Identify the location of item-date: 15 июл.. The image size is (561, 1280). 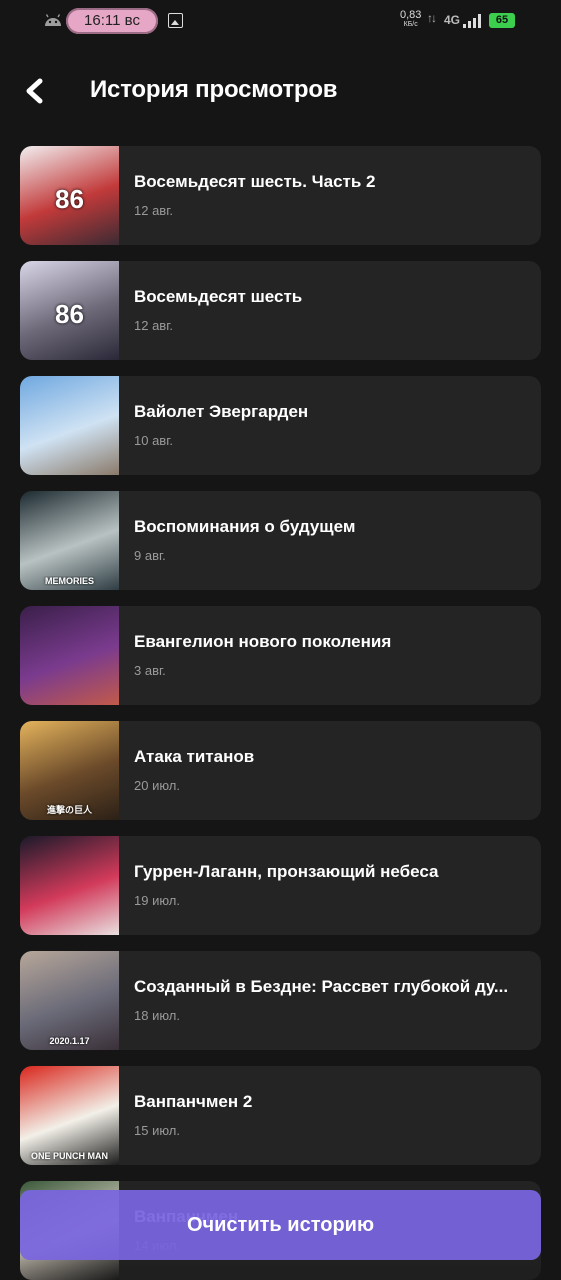
(157, 1130).